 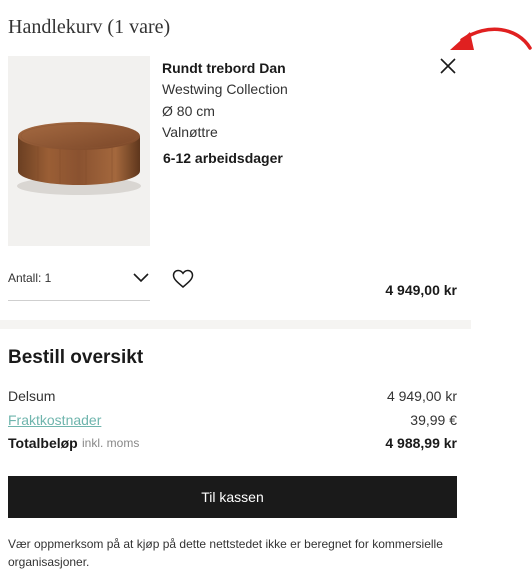 I want to click on subtotal-value: 4 949,00 kr, so click(x=421, y=396).